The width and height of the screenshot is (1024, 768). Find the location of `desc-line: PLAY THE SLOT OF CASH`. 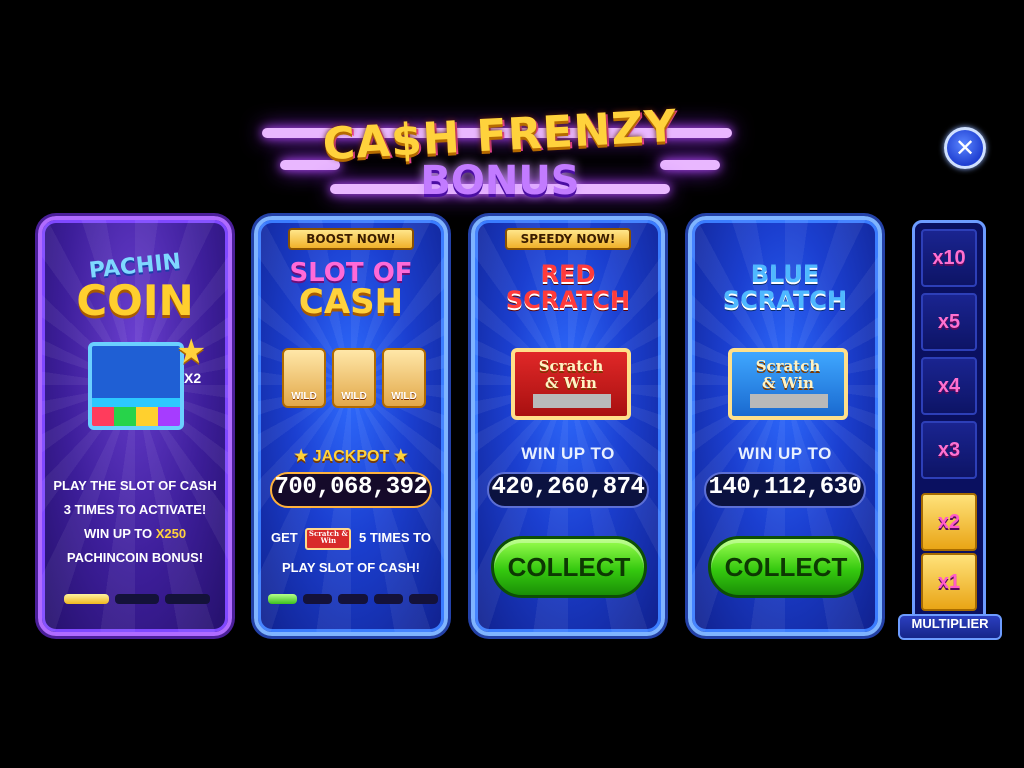

desc-line: PLAY THE SLOT OF CASH is located at coordinates (135, 485).